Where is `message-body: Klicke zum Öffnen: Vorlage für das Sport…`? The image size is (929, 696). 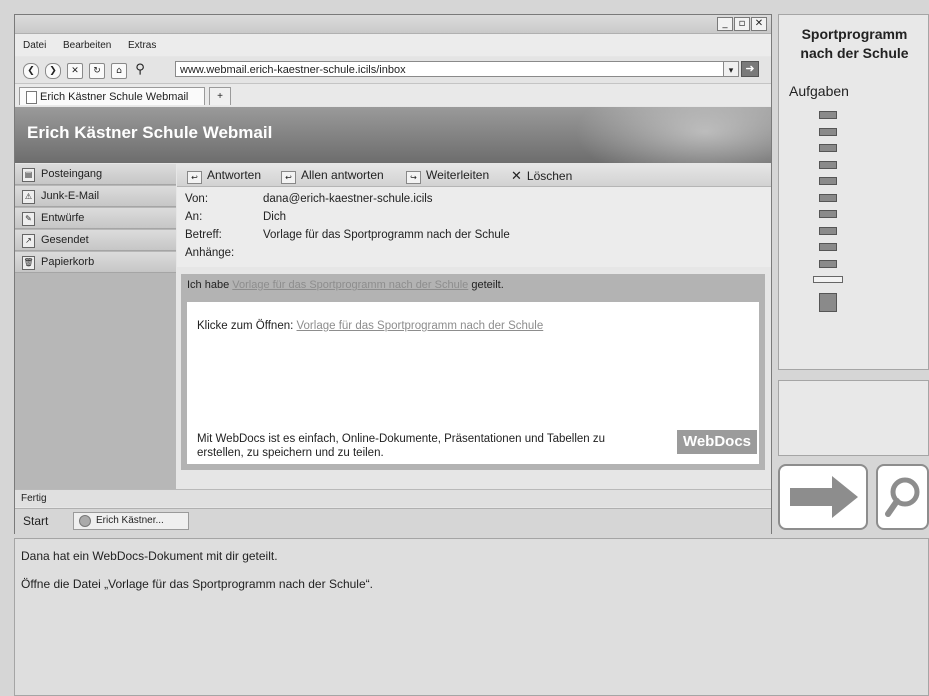 message-body: Klicke zum Öffnen: Vorlage für das Sport… is located at coordinates (473, 383).